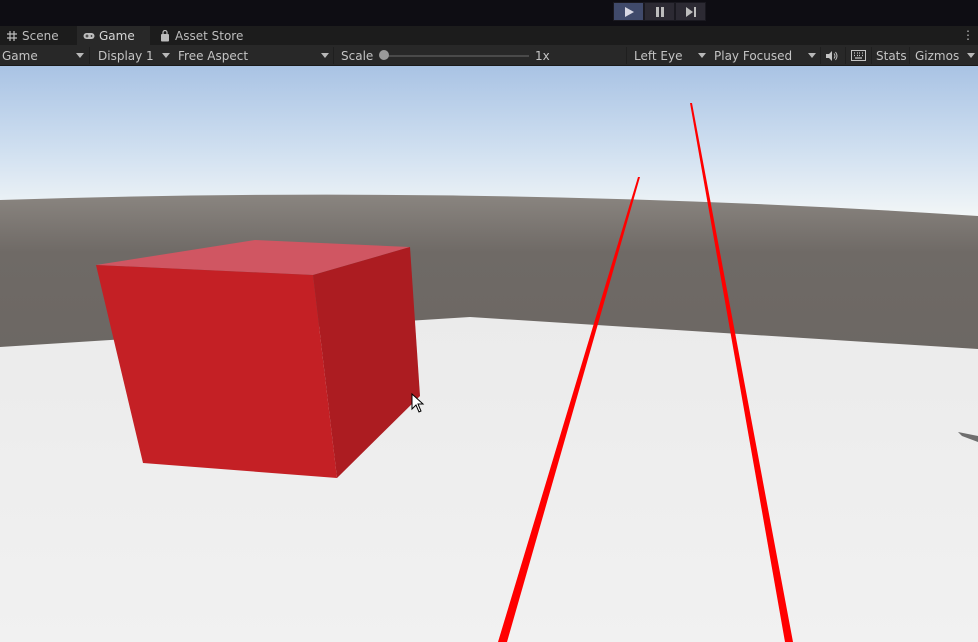 Image resolution: width=978 pixels, height=642 pixels. I want to click on gamepad-icon, so click(89, 35).